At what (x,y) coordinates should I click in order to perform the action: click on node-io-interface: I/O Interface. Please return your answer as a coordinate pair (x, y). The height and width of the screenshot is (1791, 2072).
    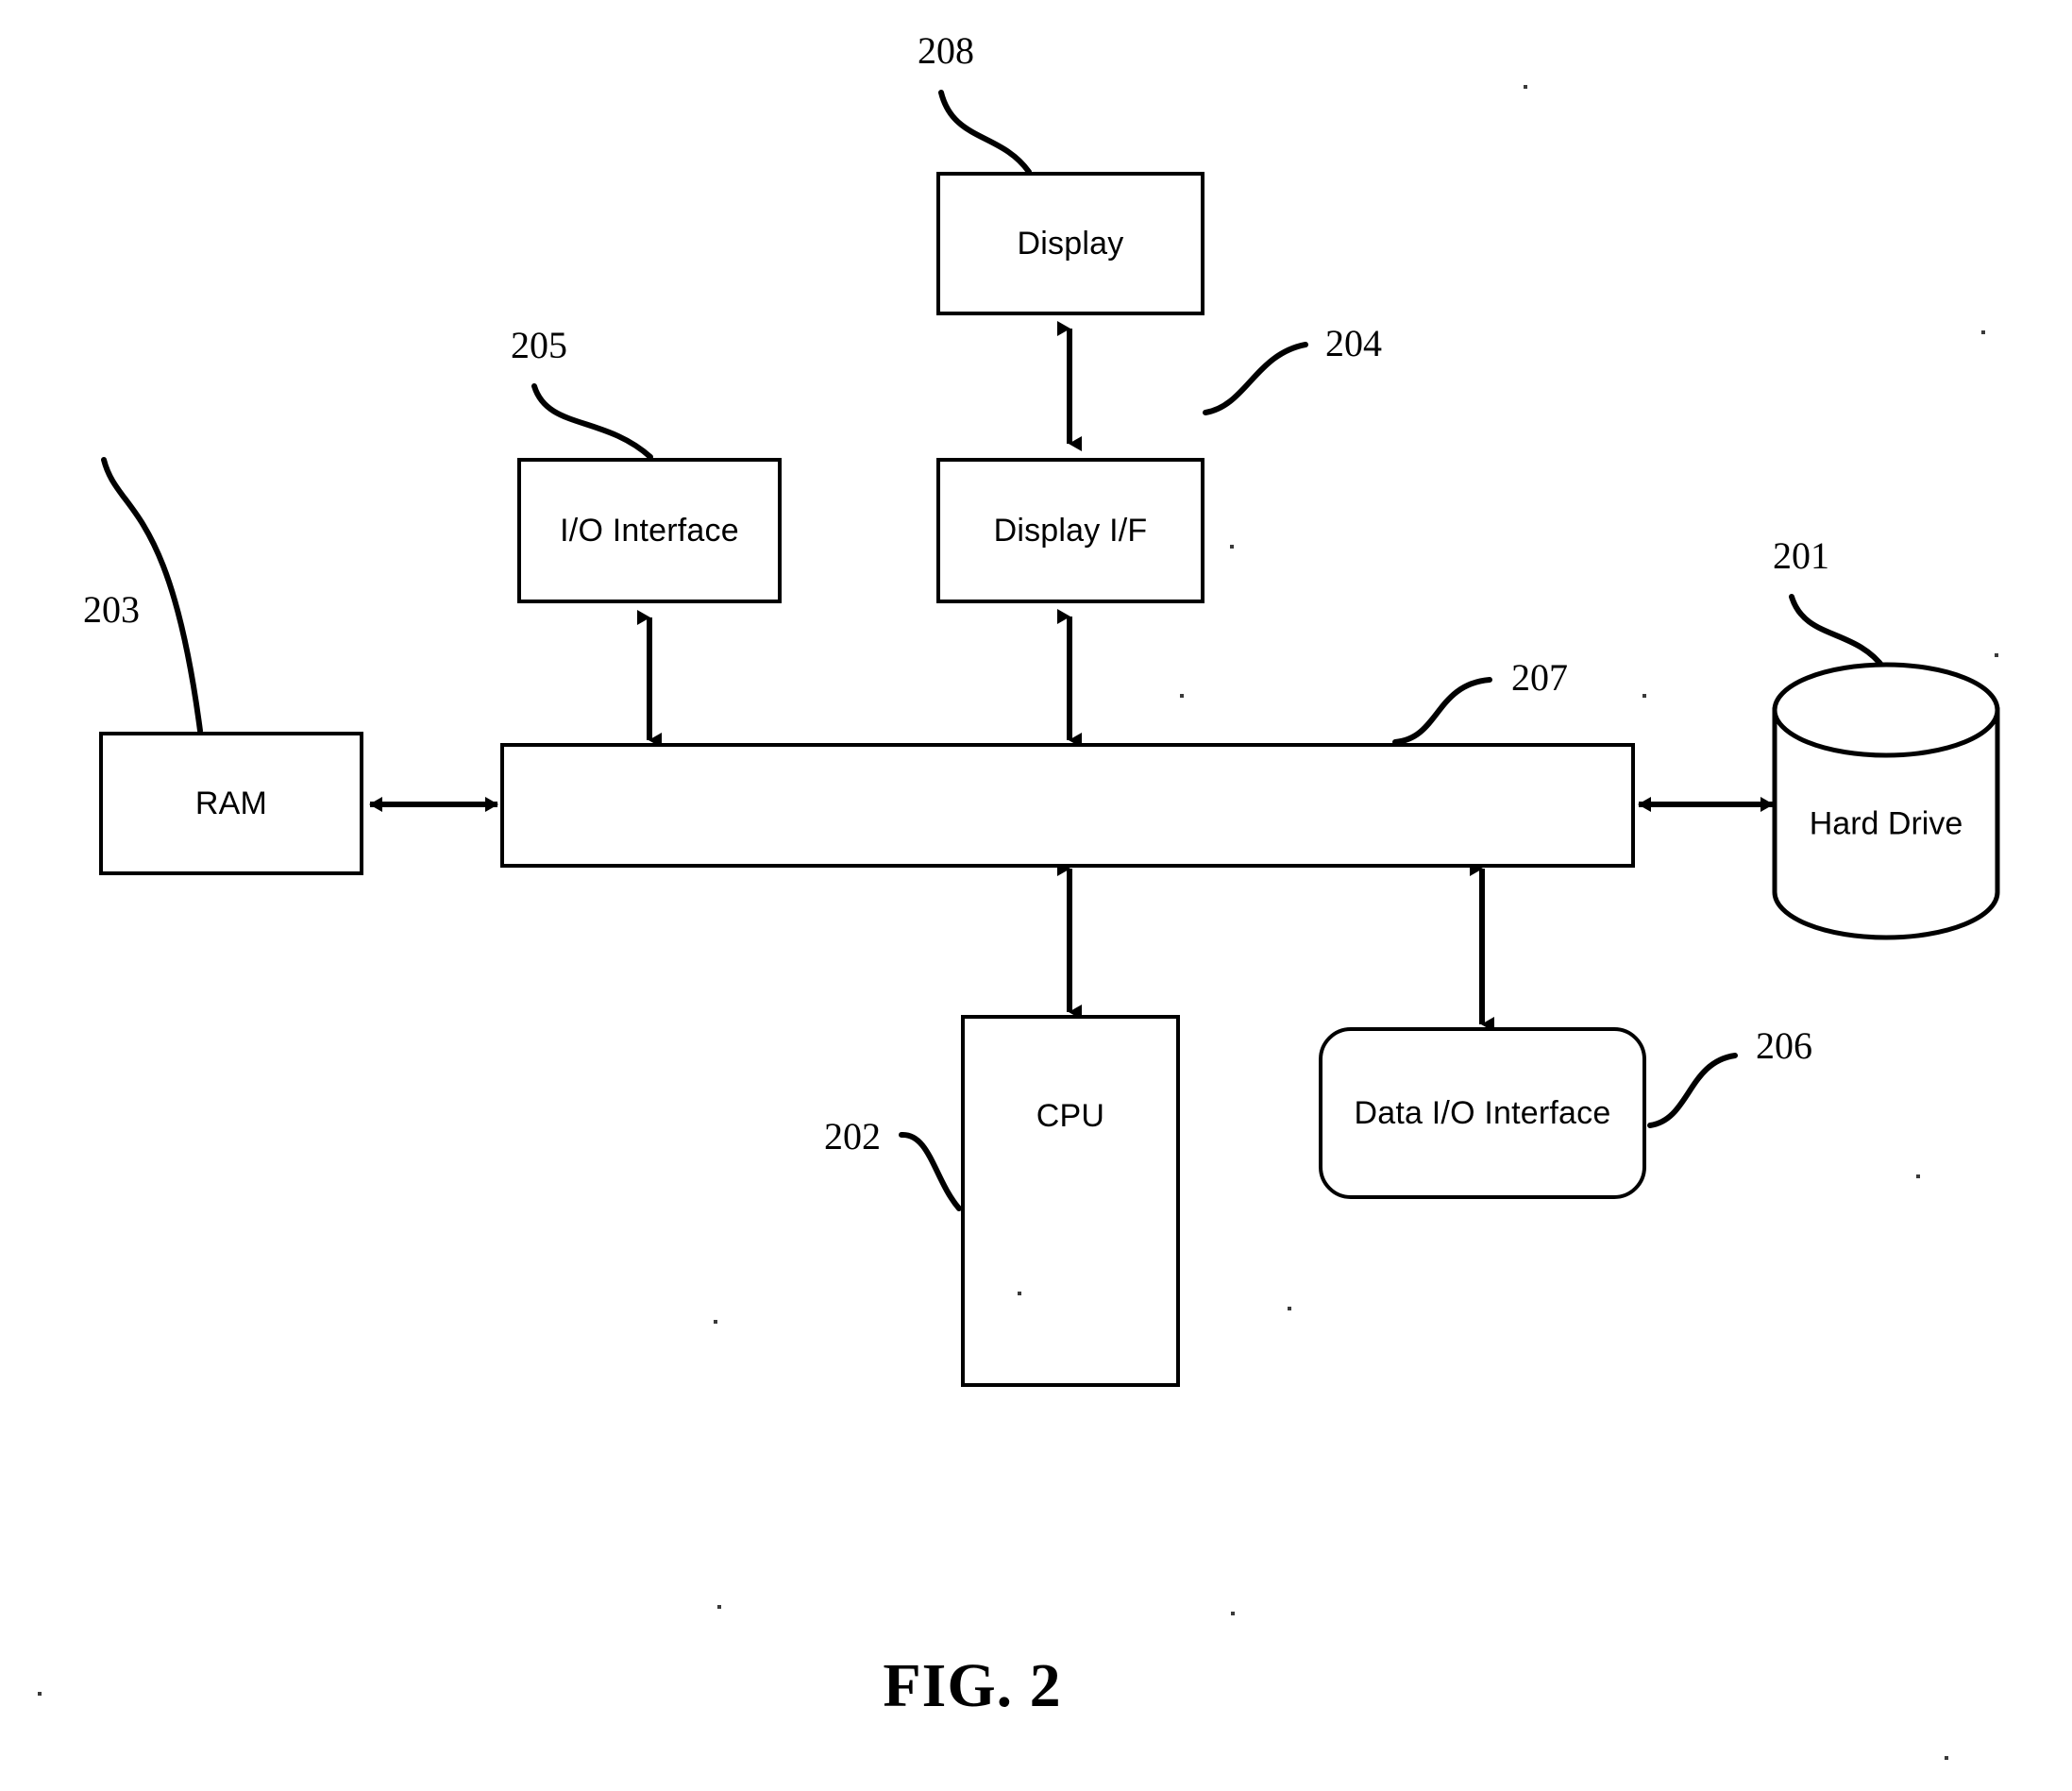
    Looking at the image, I should click on (649, 530).